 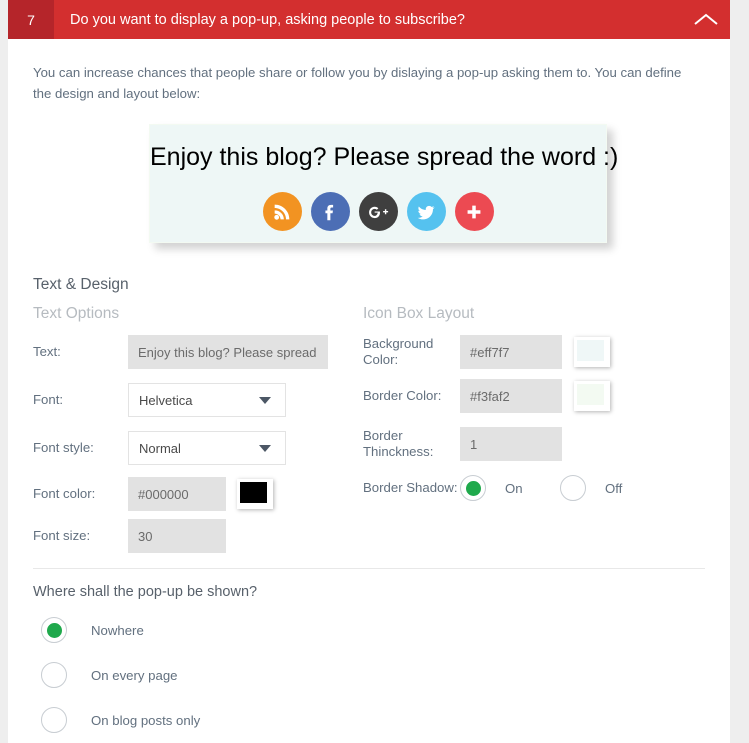 I want to click on background-color-swatch, so click(x=592, y=352).